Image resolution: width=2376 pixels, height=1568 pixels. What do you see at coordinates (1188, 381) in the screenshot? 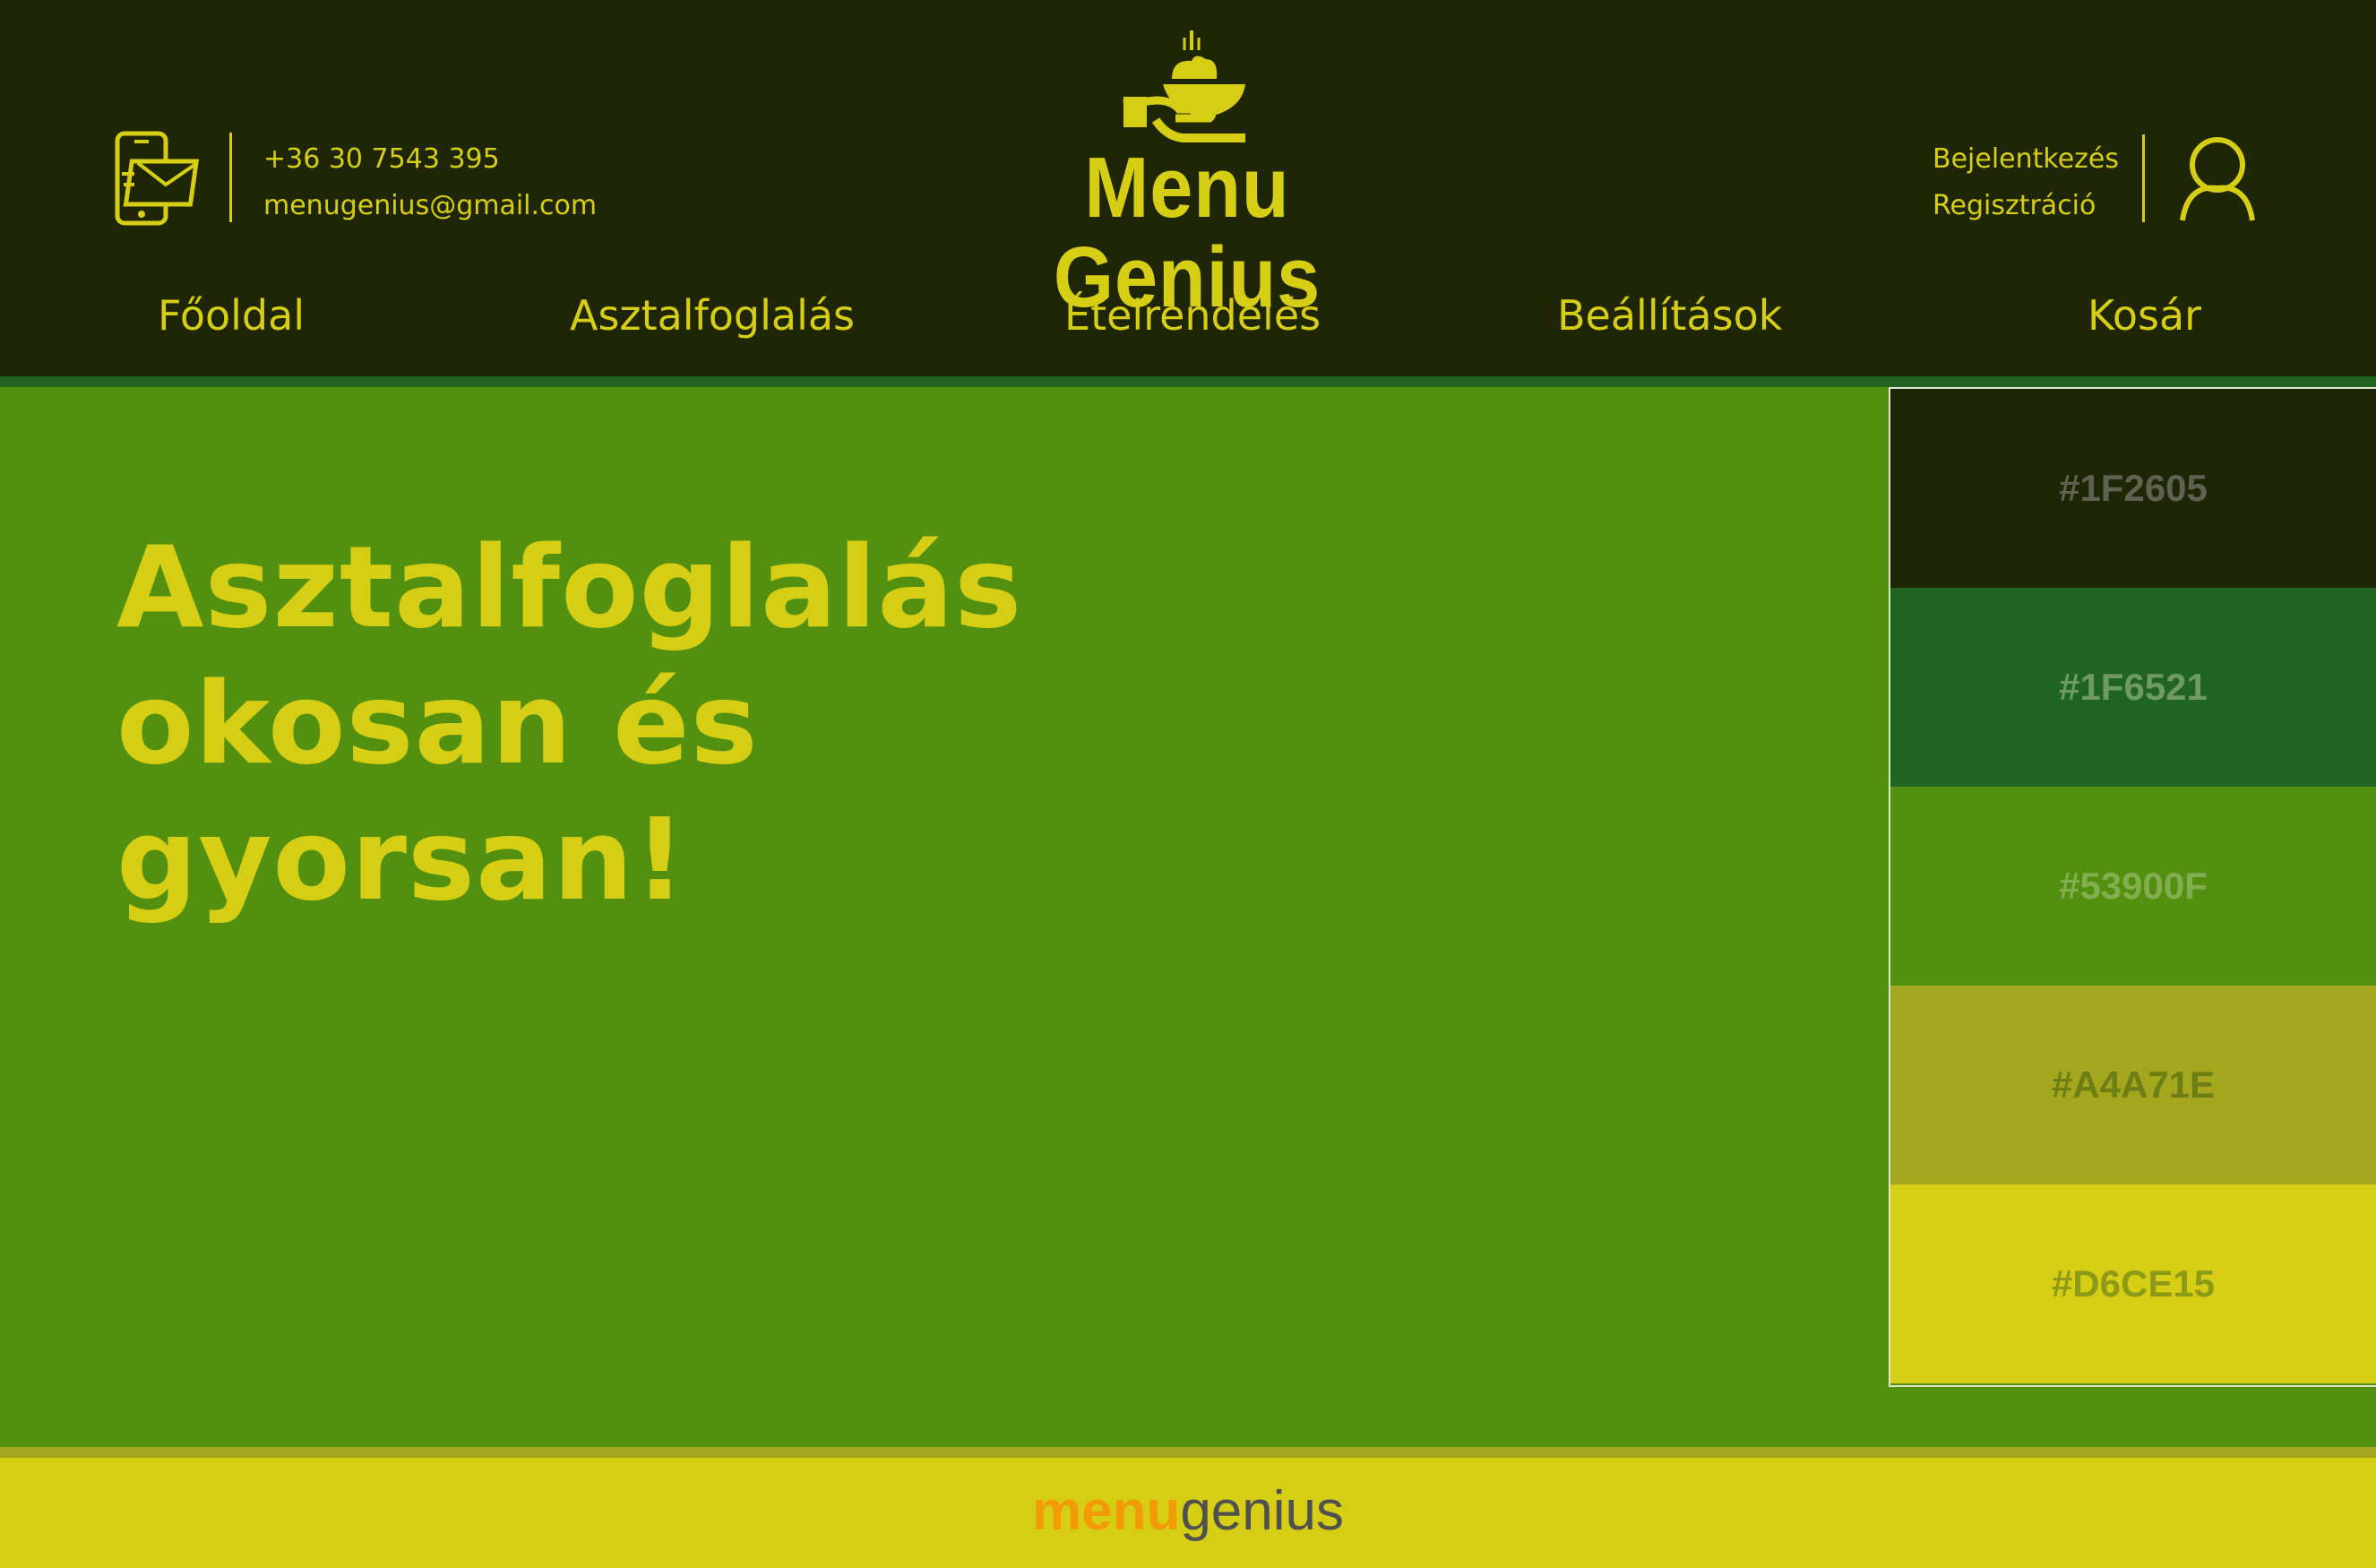
I see `header-divider` at bounding box center [1188, 381].